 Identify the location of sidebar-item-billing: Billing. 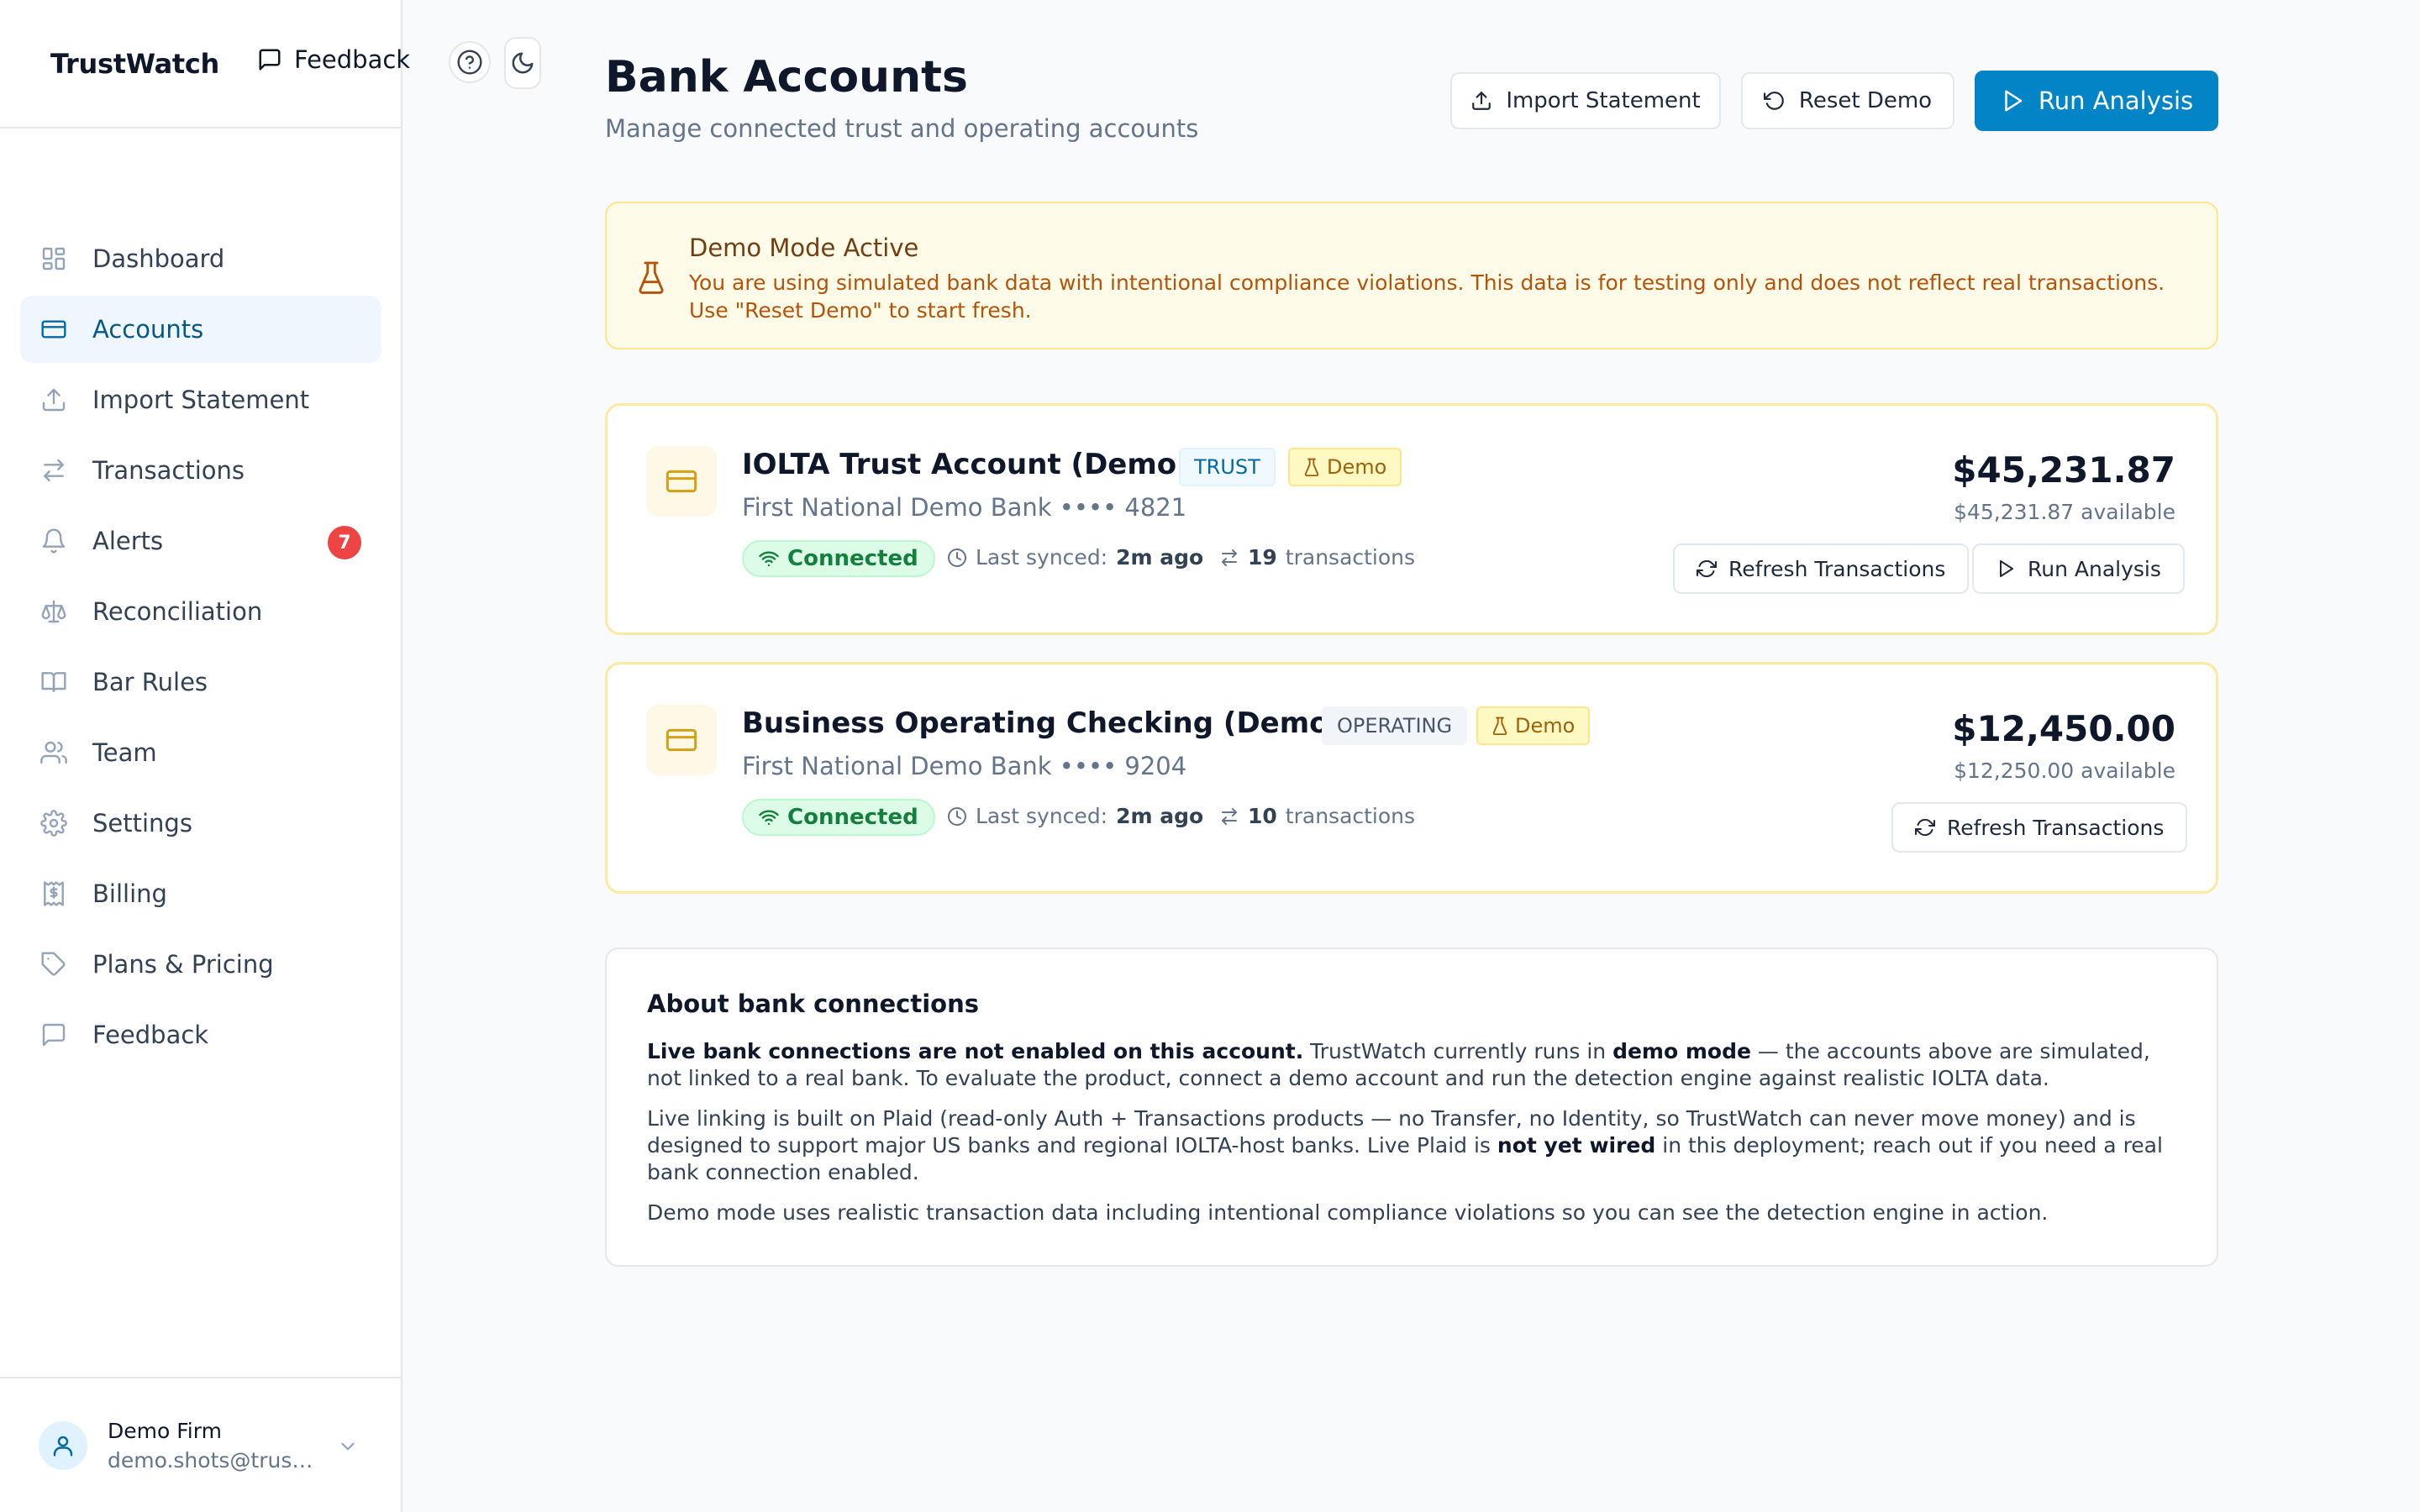
(200, 893).